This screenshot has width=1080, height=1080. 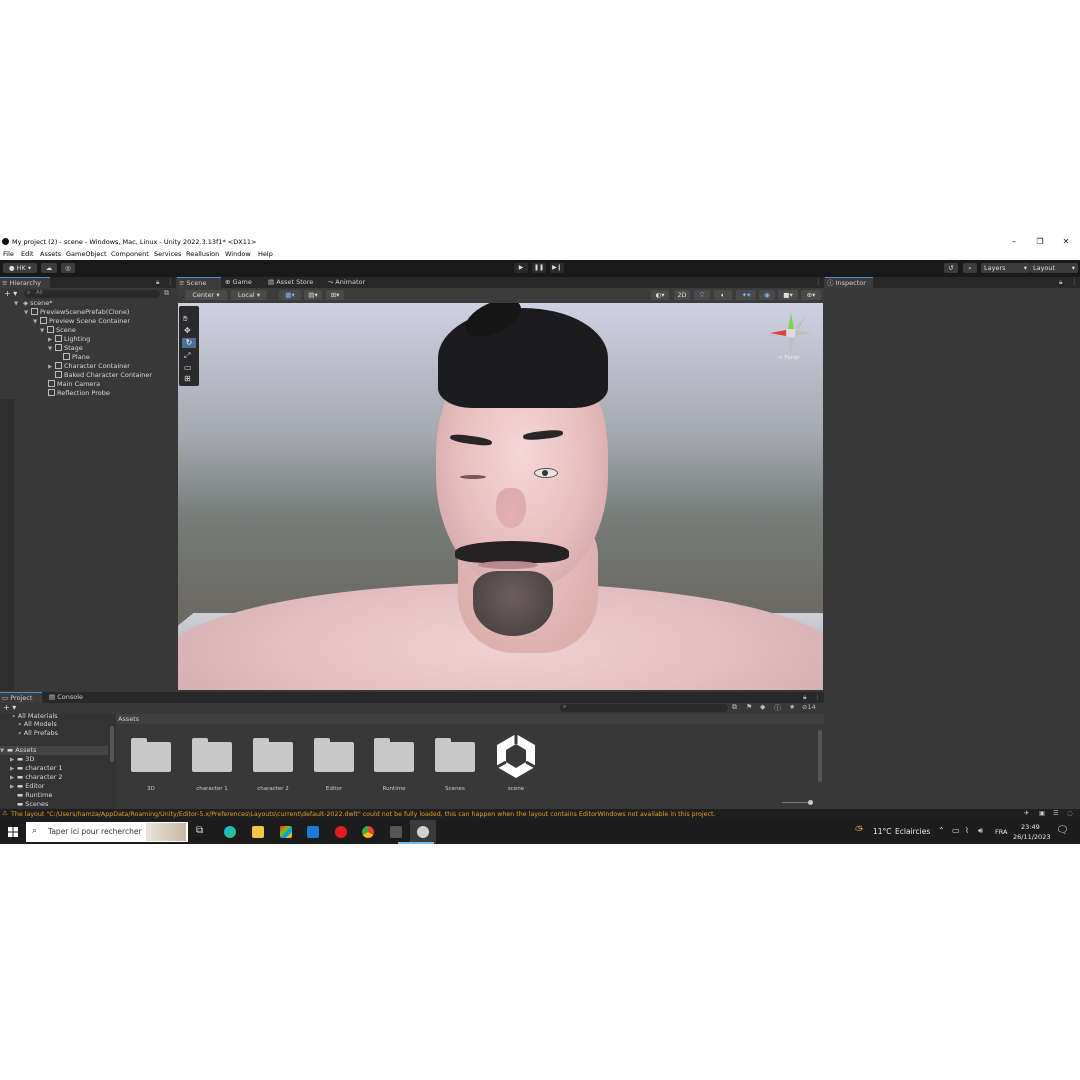 I want to click on folder-3d, so click(x=151, y=755).